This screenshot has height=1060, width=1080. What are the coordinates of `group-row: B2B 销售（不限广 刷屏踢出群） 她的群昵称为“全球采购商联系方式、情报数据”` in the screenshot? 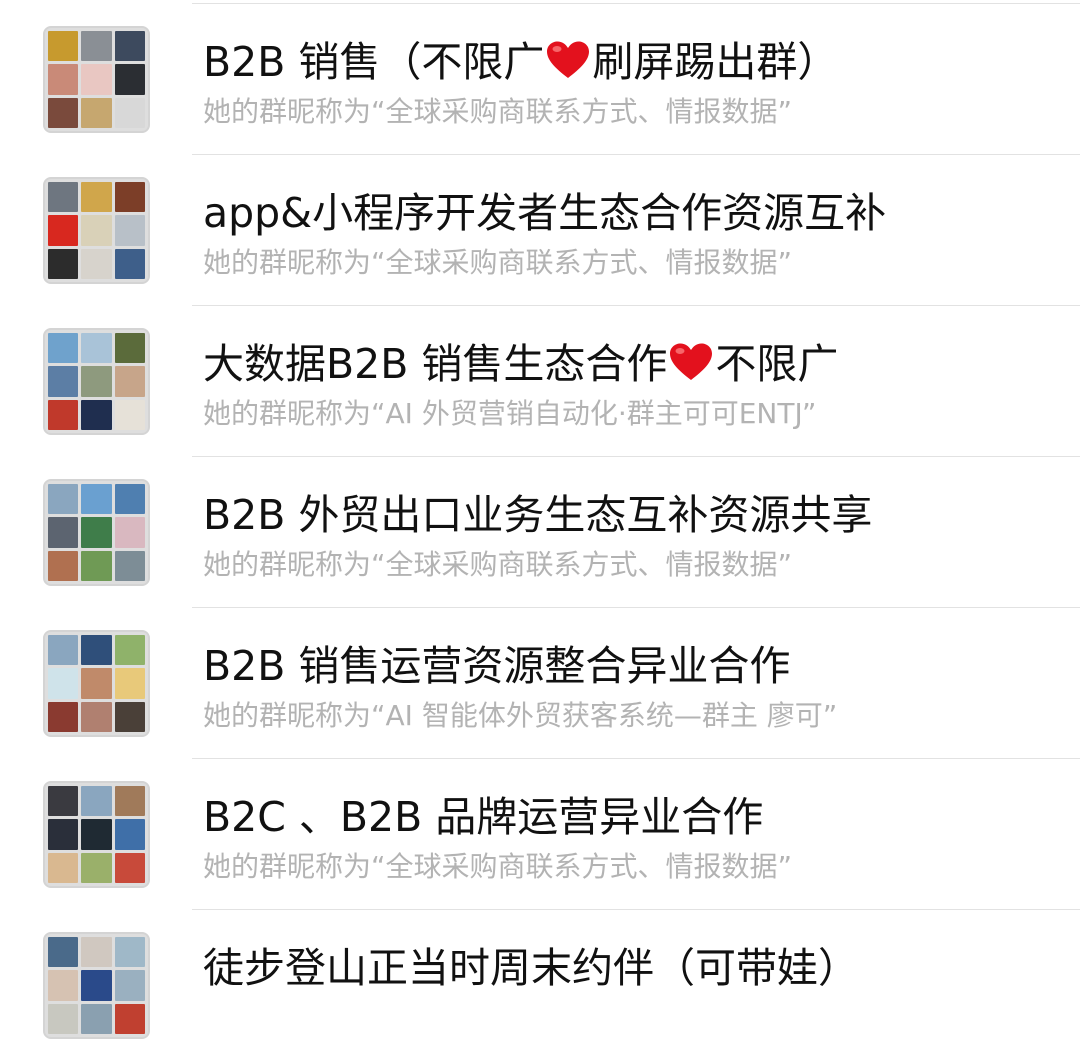 It's located at (540, 78).